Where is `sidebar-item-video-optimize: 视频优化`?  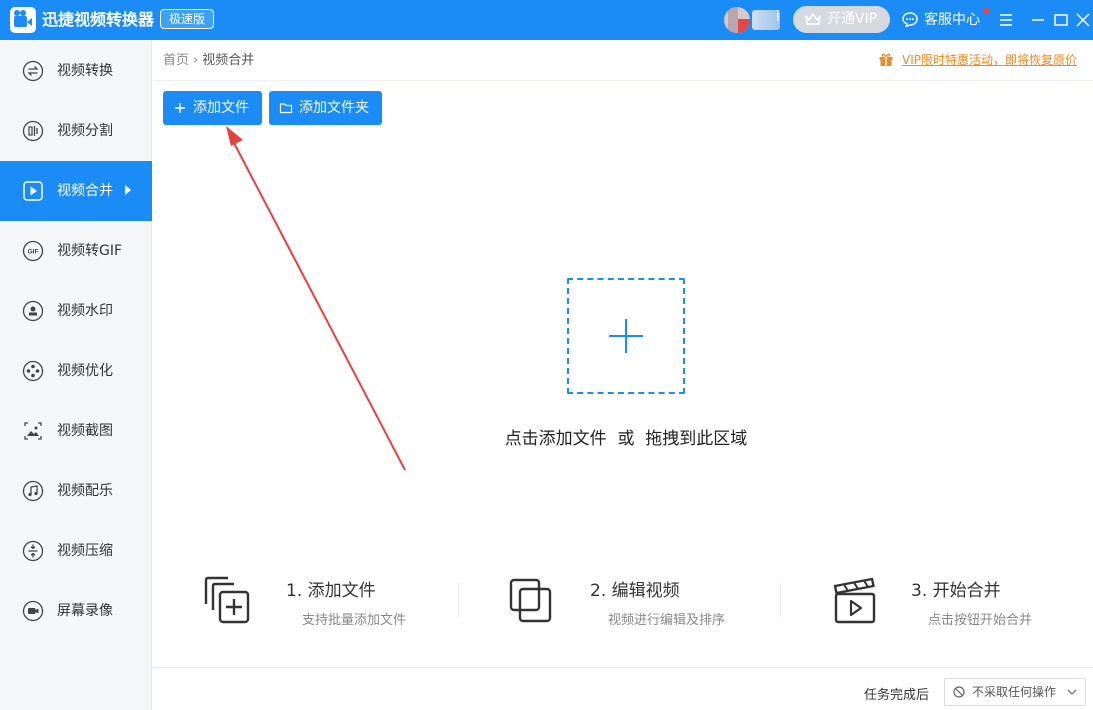
sidebar-item-video-optimize: 视频优化 is located at coordinates (76, 371).